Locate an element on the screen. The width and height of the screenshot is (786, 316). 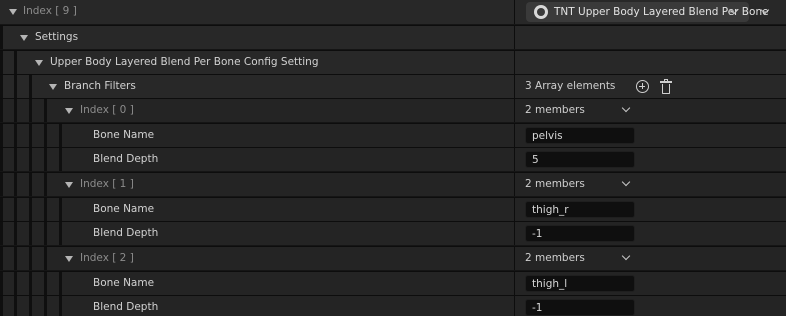
asset-combo: TNT Upper Body Layered Blend Per Bone is located at coordinates (647, 12).